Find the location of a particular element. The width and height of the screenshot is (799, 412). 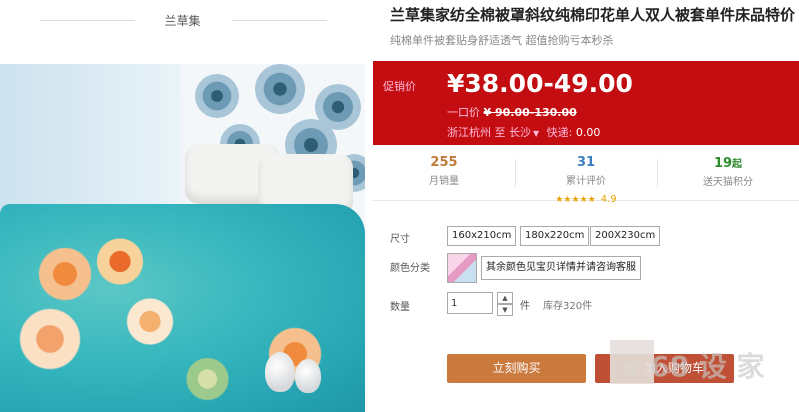

stat-label: 送天猫积分 is located at coordinates (728, 182).